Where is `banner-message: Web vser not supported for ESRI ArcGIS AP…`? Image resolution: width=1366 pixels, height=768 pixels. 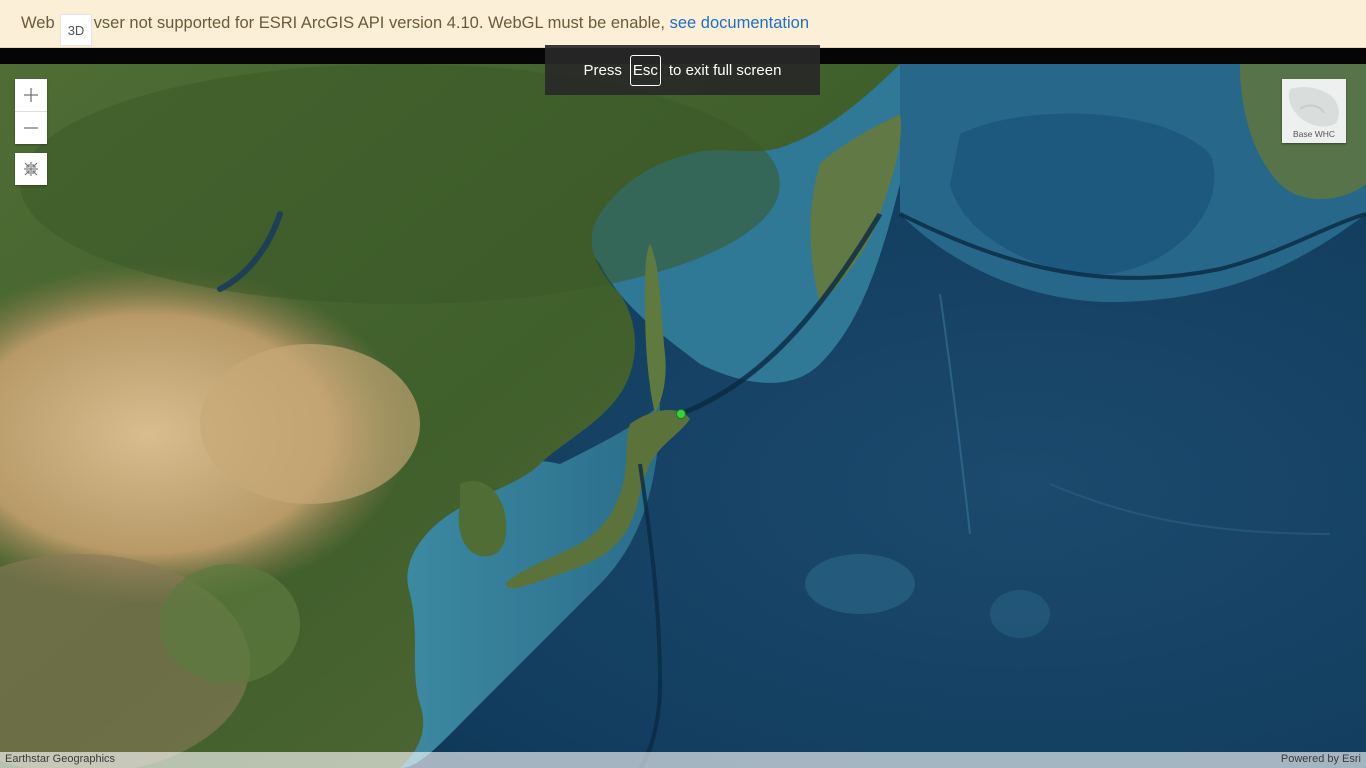 banner-message: Web vser not supported for ESRI ArcGIS AP… is located at coordinates (415, 23).